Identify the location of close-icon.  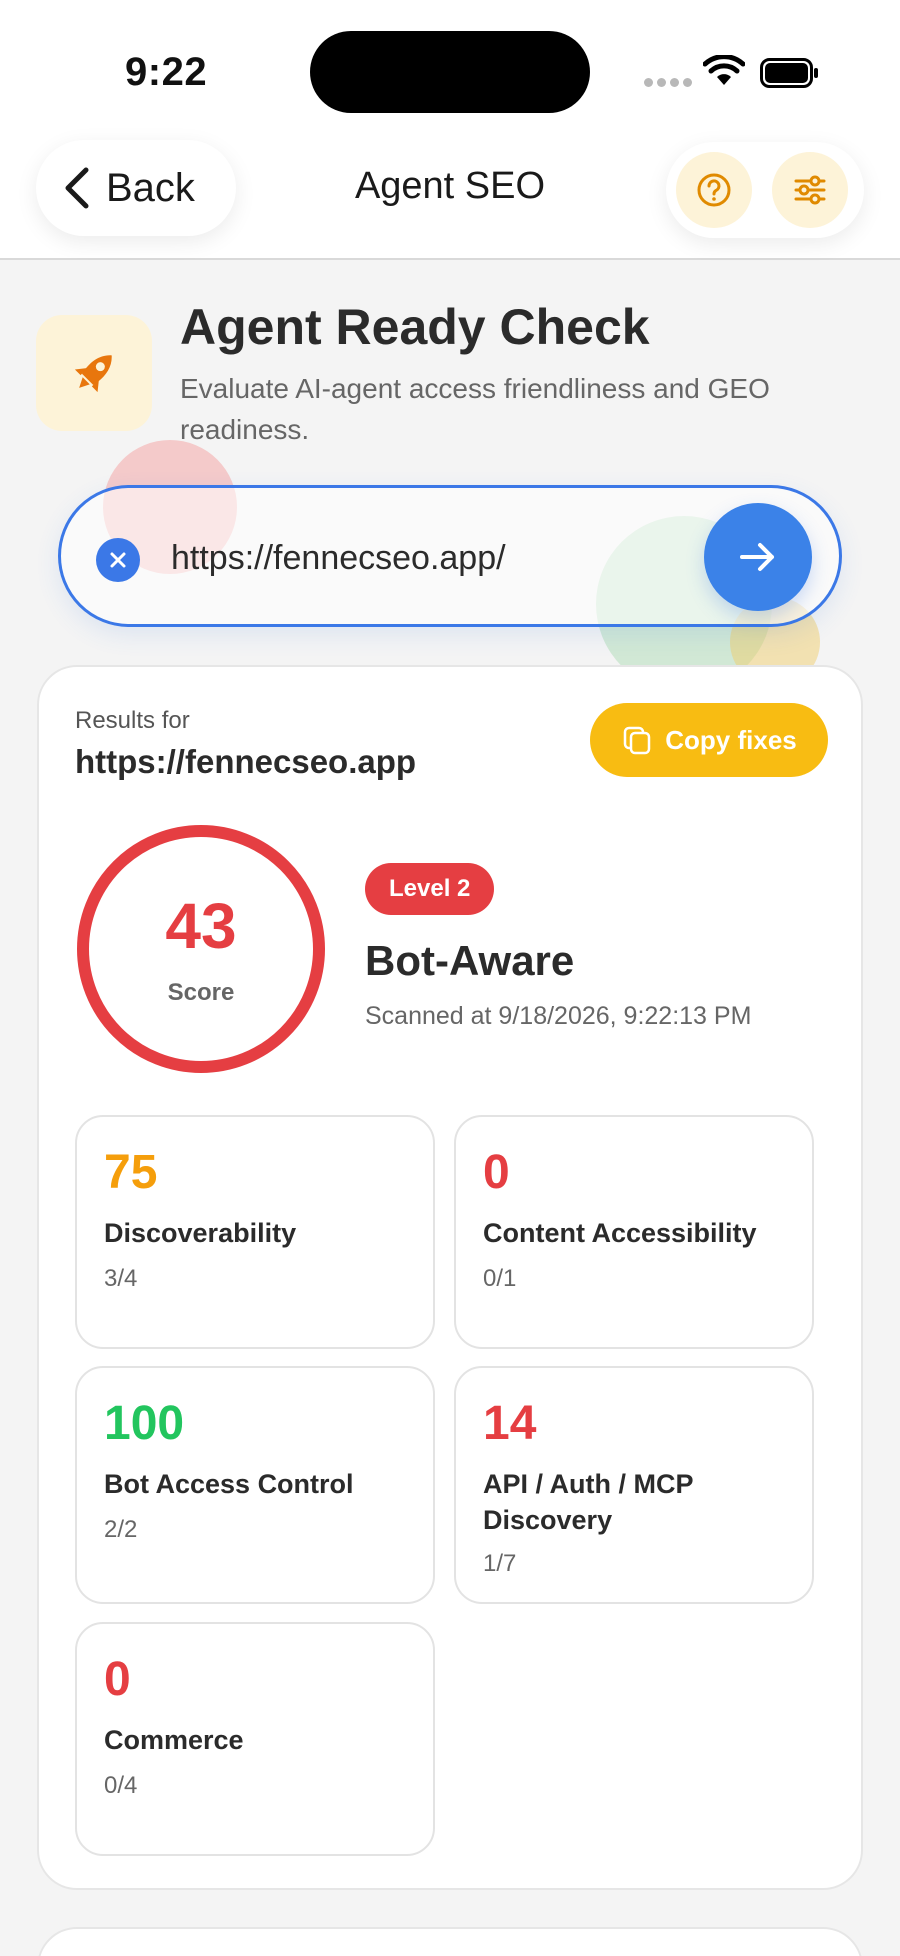
(118, 560).